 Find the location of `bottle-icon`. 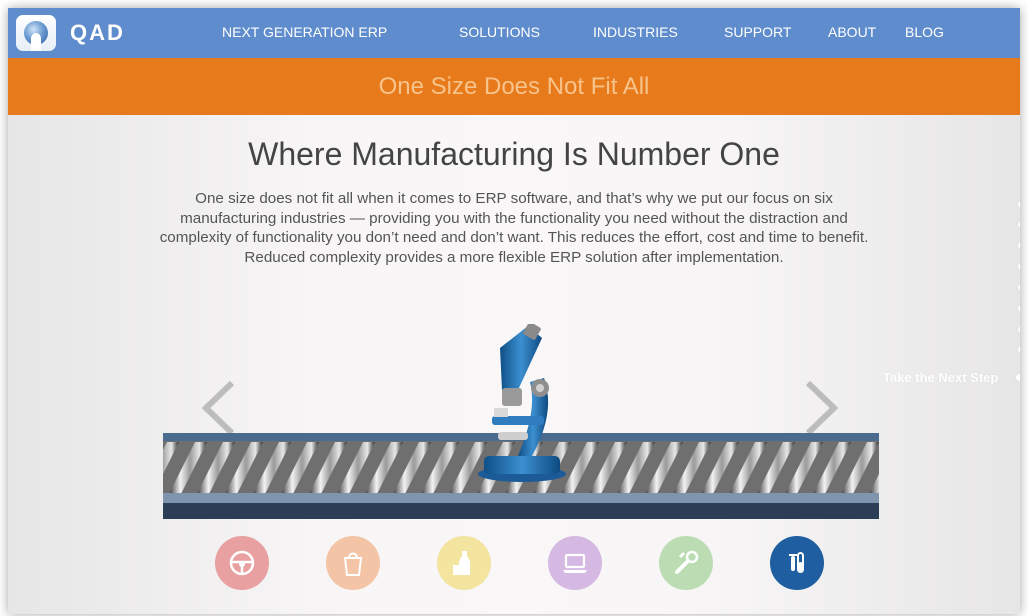

bottle-icon is located at coordinates (461, 563).